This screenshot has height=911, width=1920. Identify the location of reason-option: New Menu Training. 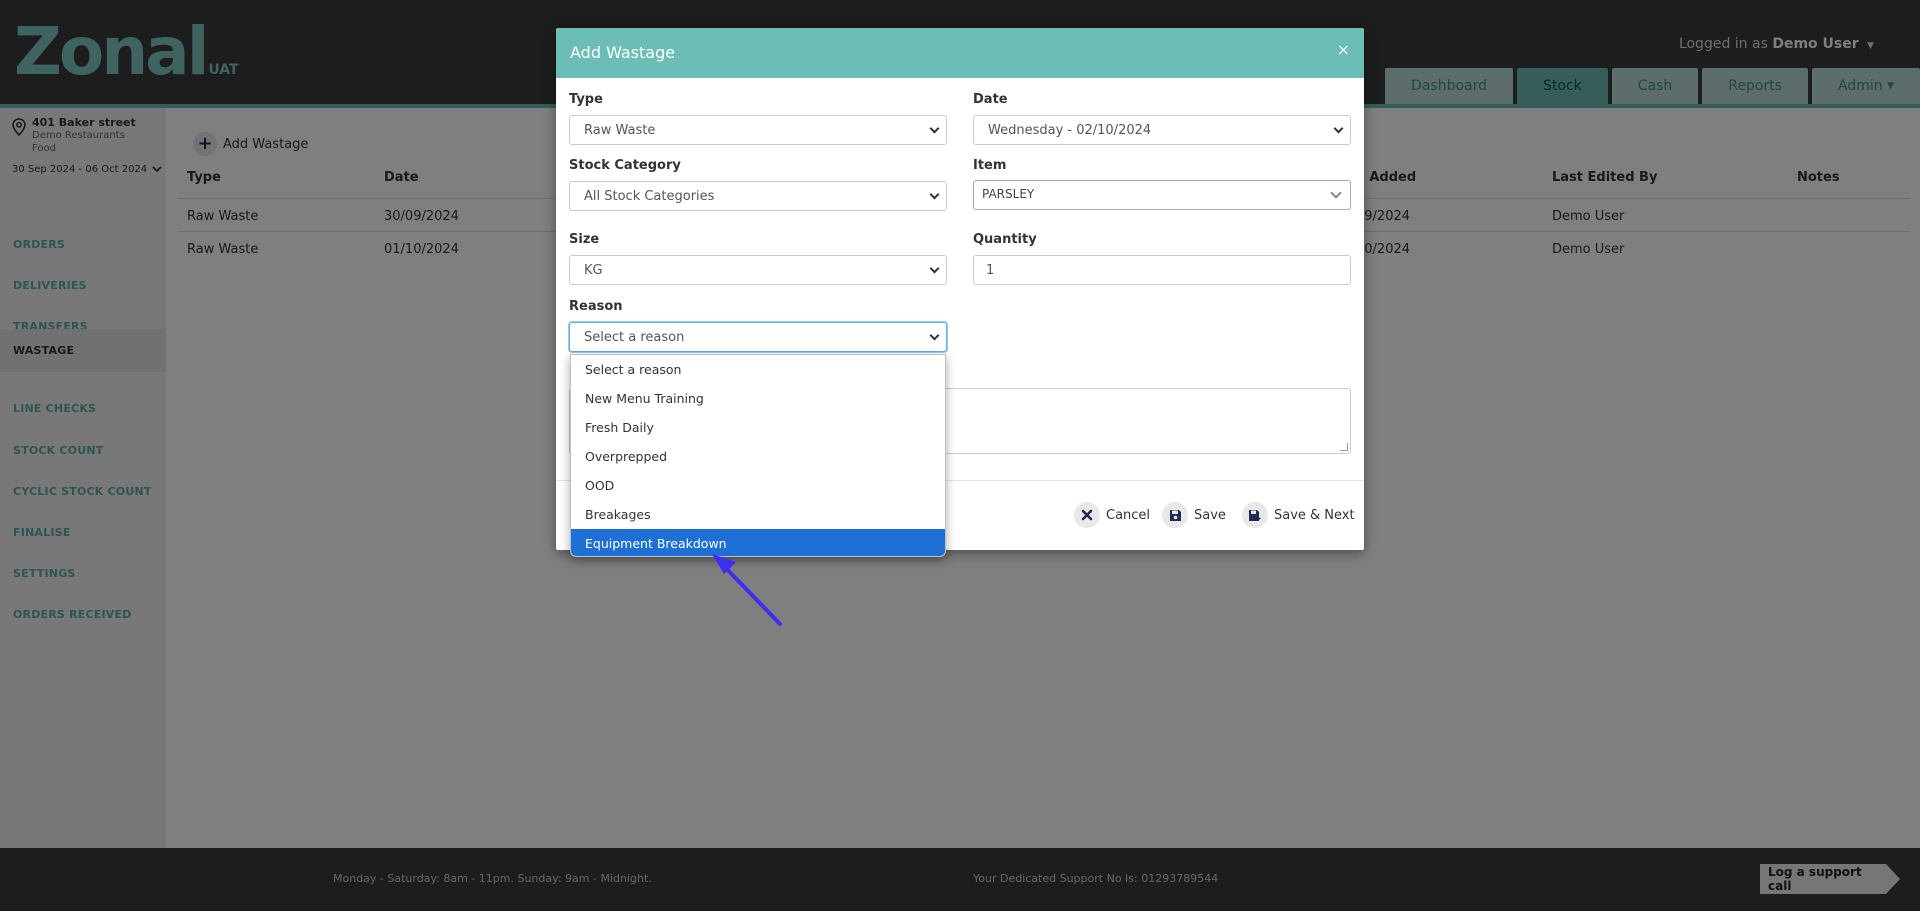
(758, 398).